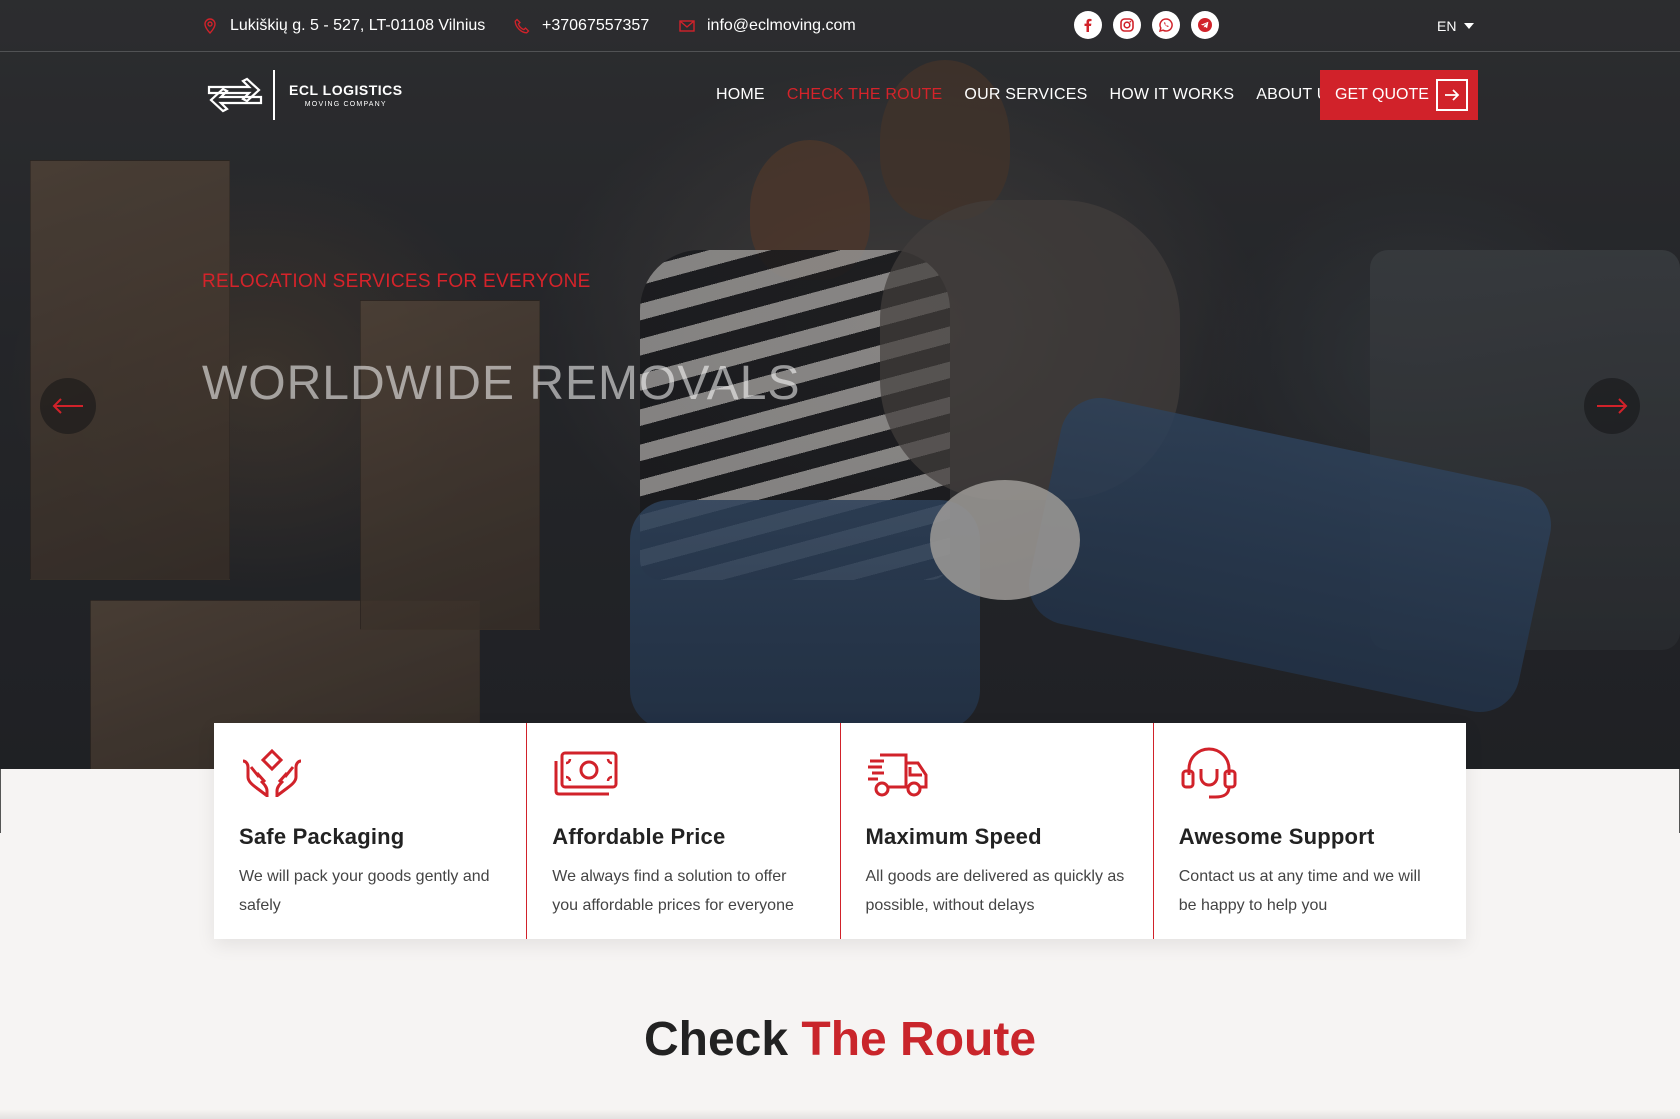  I want to click on email-text: info@eclmoving.com, so click(781, 26).